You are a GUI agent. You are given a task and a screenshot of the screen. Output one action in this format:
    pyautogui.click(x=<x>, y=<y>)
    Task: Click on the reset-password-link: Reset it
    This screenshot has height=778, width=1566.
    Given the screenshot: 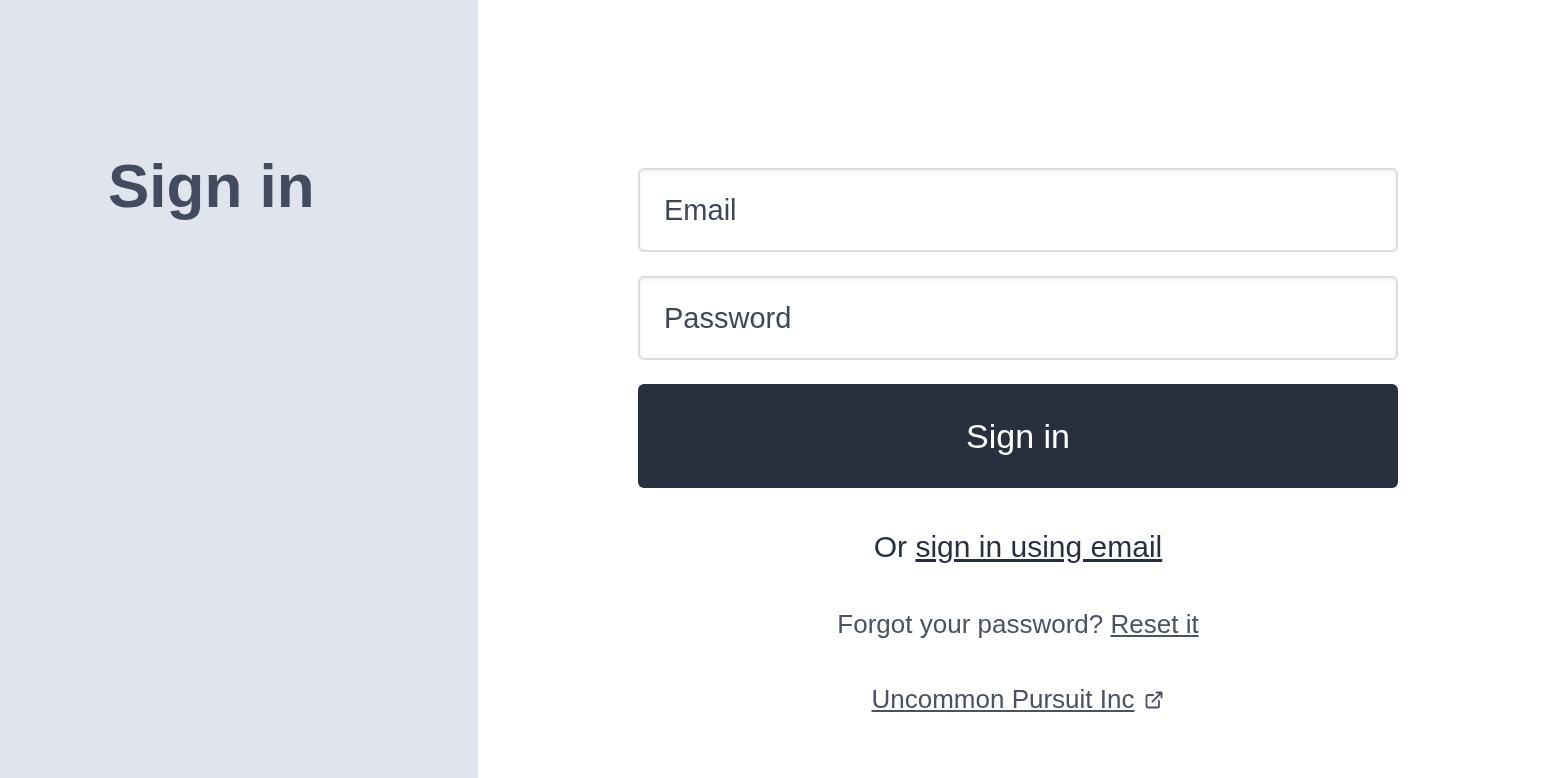 What is the action you would take?
    pyautogui.click(x=1154, y=624)
    